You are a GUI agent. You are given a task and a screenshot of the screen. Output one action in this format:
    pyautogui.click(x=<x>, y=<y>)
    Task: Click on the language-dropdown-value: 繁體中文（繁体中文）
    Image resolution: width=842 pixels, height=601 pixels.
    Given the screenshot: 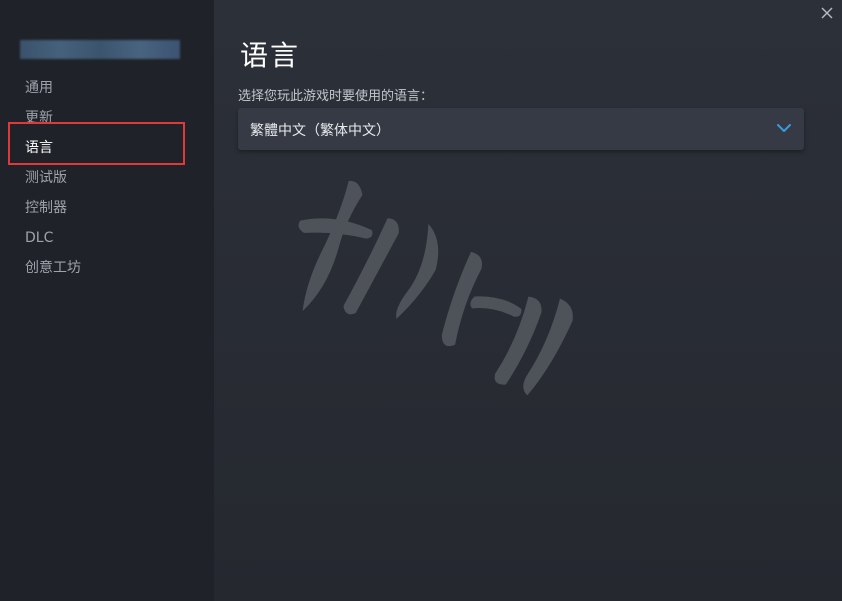 What is the action you would take?
    pyautogui.click(x=320, y=131)
    